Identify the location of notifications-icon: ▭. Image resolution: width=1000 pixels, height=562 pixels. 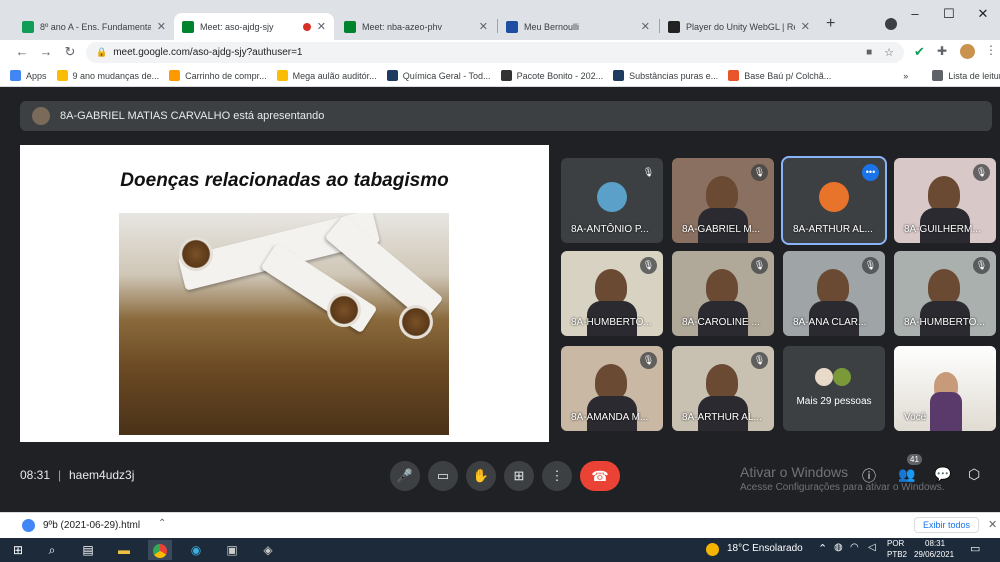
(975, 548).